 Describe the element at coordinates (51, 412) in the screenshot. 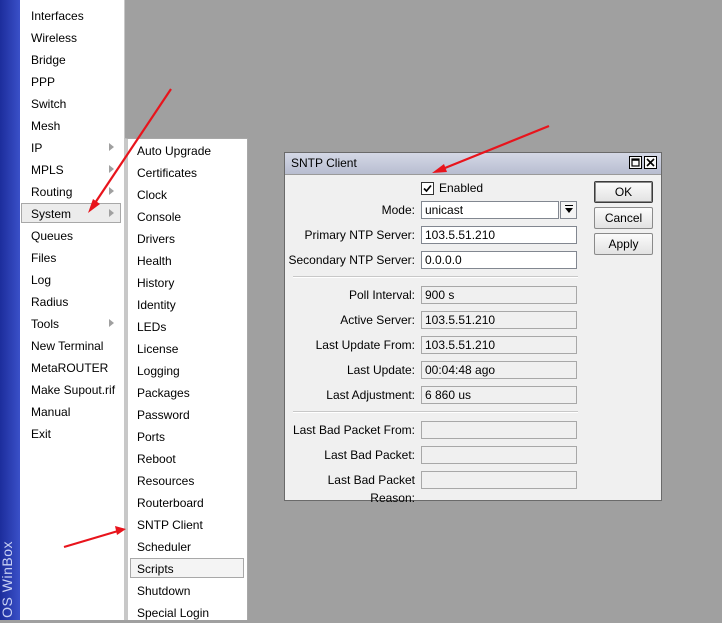

I see `menu-item-label: Manual` at that location.